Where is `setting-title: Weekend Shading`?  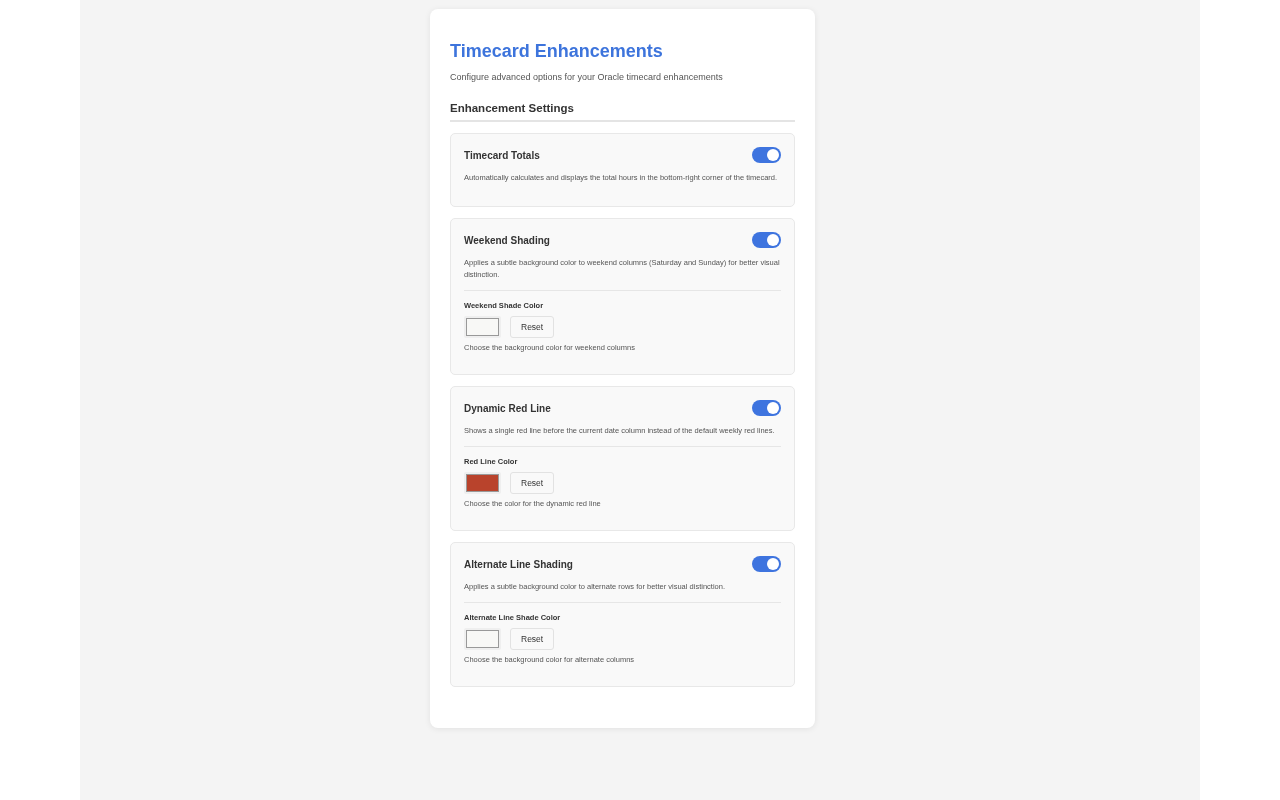 setting-title: Weekend Shading is located at coordinates (507, 240).